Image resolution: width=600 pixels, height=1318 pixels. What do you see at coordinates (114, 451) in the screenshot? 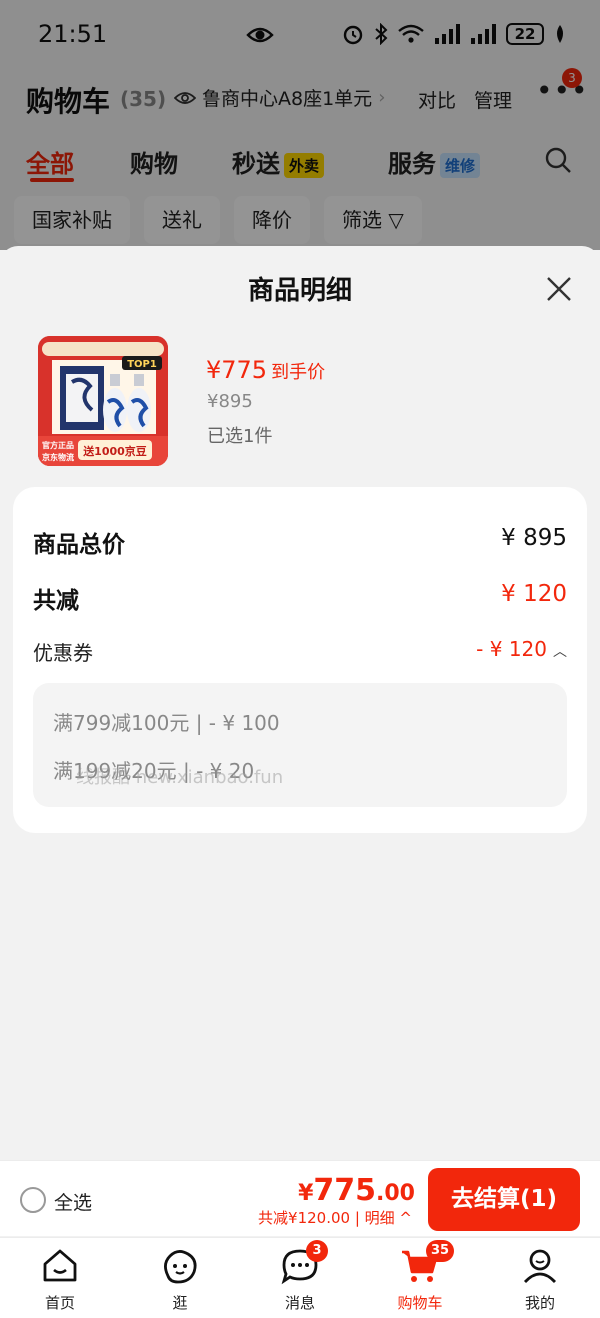
I see `image-beans-text: 送1000京豆` at bounding box center [114, 451].